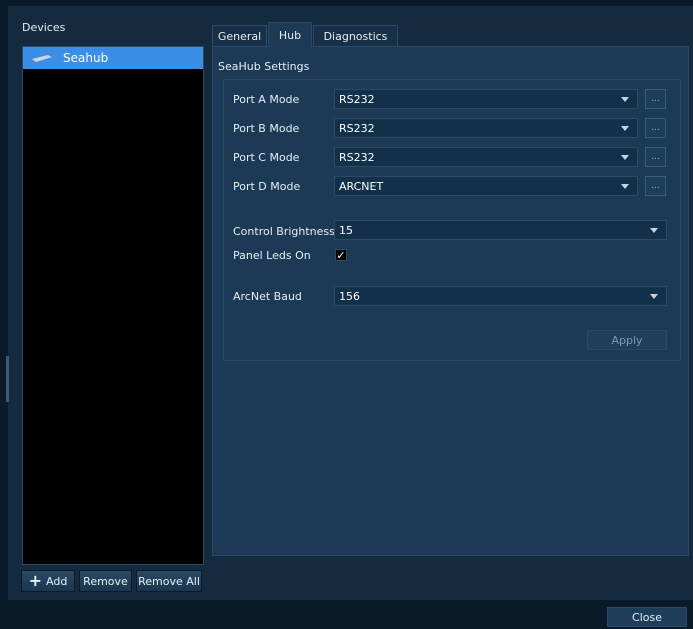 The image size is (693, 629). What do you see at coordinates (486, 157) in the screenshot?
I see `port-c-select: RS232` at bounding box center [486, 157].